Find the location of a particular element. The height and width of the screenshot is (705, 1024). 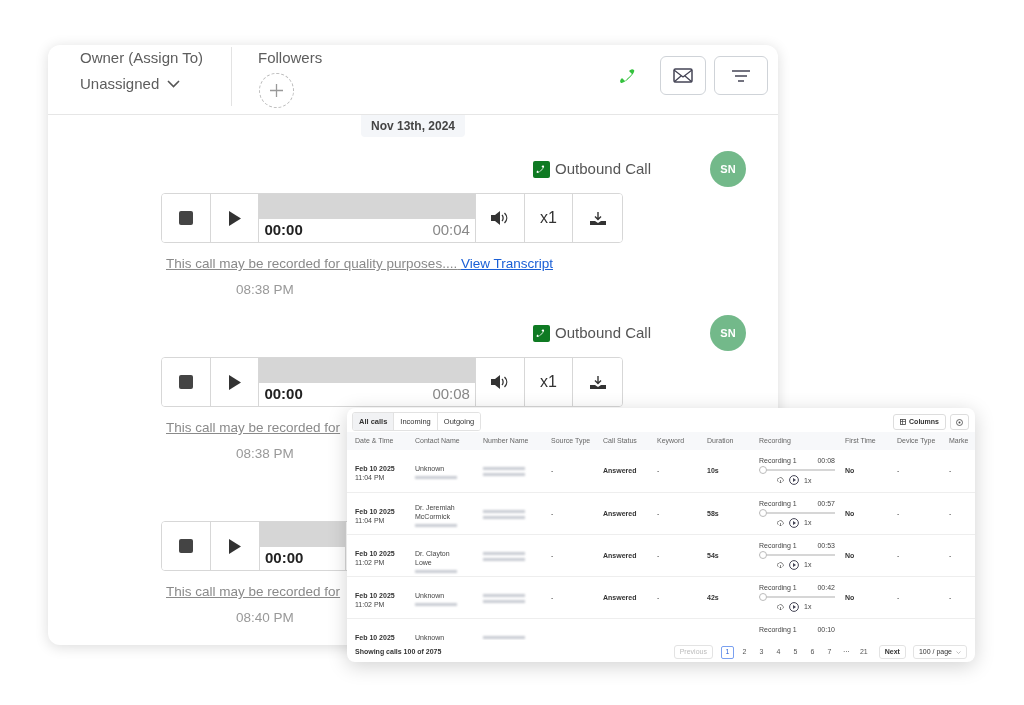

followers-label: Followers is located at coordinates (290, 58).